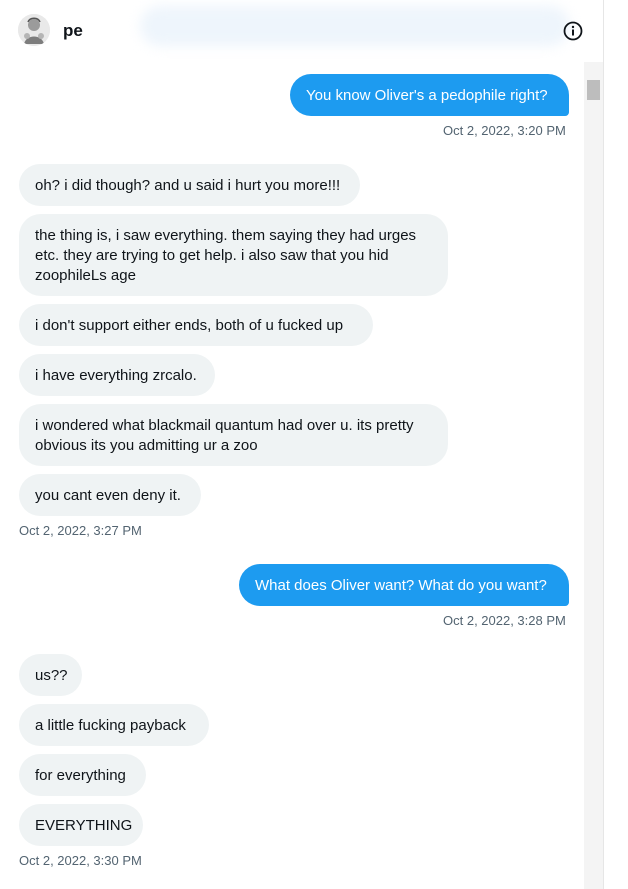 The height and width of the screenshot is (889, 628). What do you see at coordinates (50, 675) in the screenshot?
I see `received-message: us??` at bounding box center [50, 675].